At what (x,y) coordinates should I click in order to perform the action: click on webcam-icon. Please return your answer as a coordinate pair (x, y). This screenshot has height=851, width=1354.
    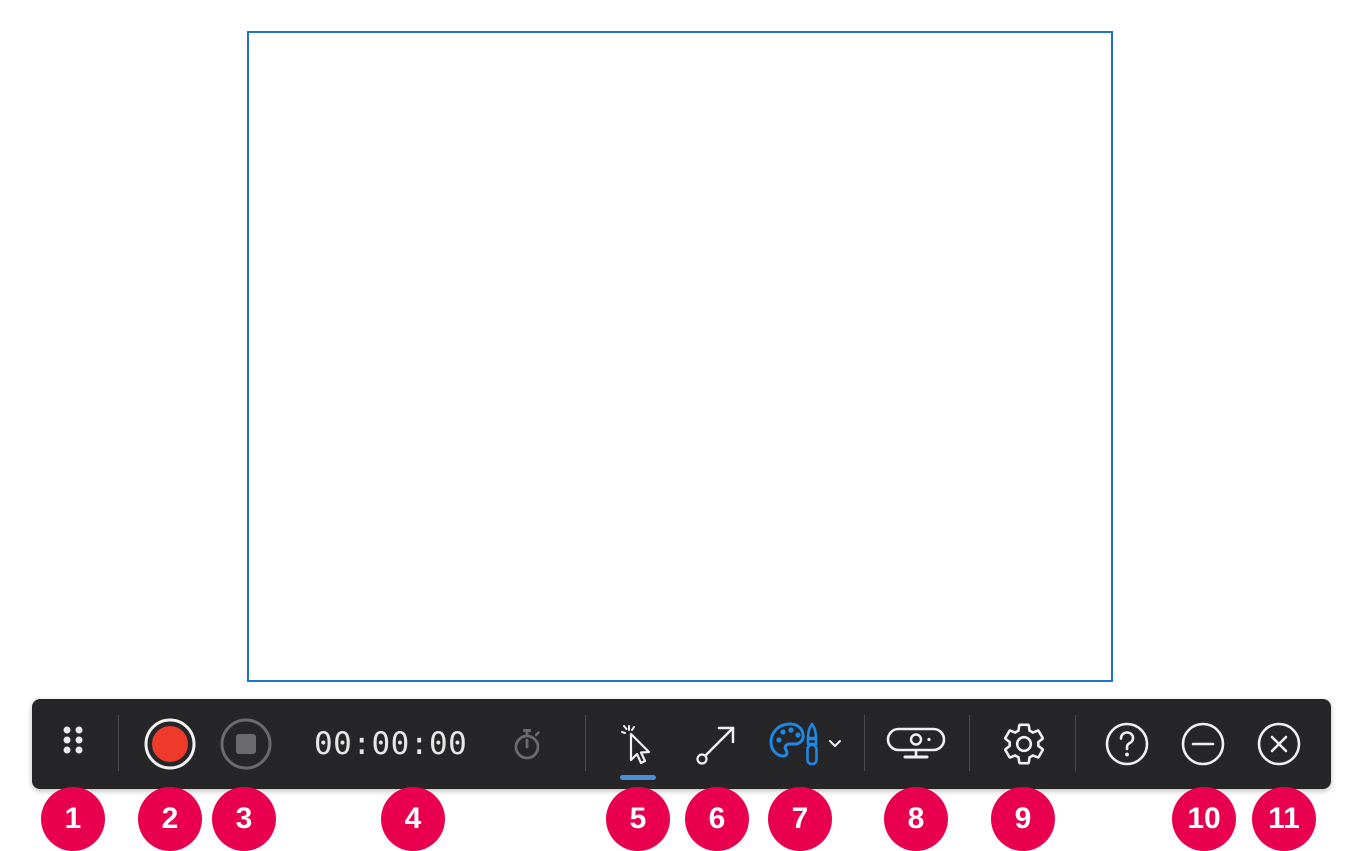
    Looking at the image, I should click on (916, 743).